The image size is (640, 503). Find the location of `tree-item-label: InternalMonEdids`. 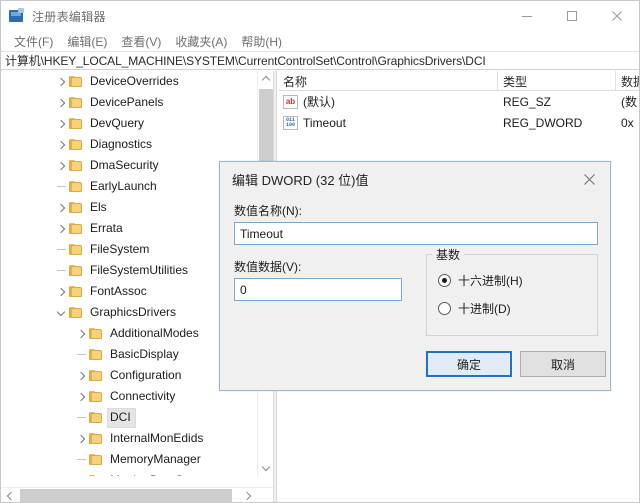

tree-item-label: InternalMonEdids is located at coordinates (157, 437).